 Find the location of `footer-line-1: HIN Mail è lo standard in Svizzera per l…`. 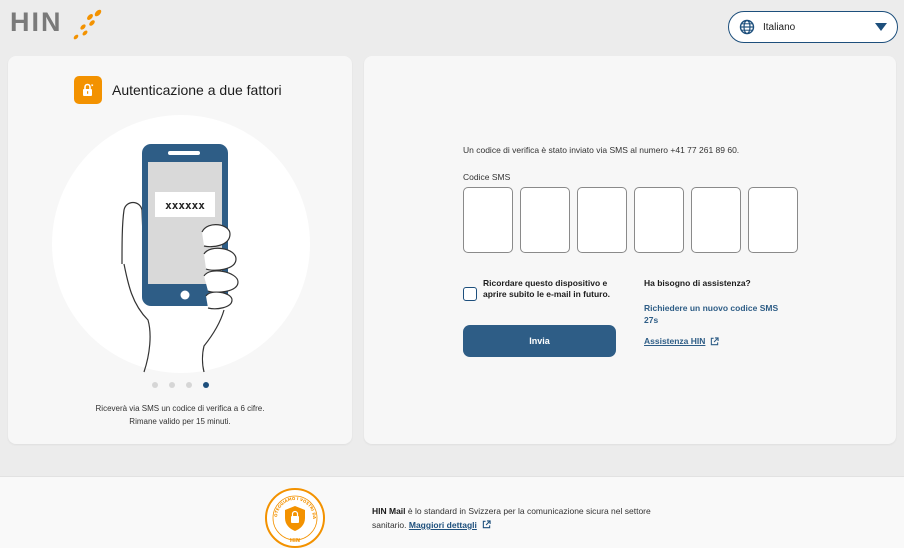

footer-line-1: HIN Mail è lo standard in Svizzera per l… is located at coordinates (511, 511).